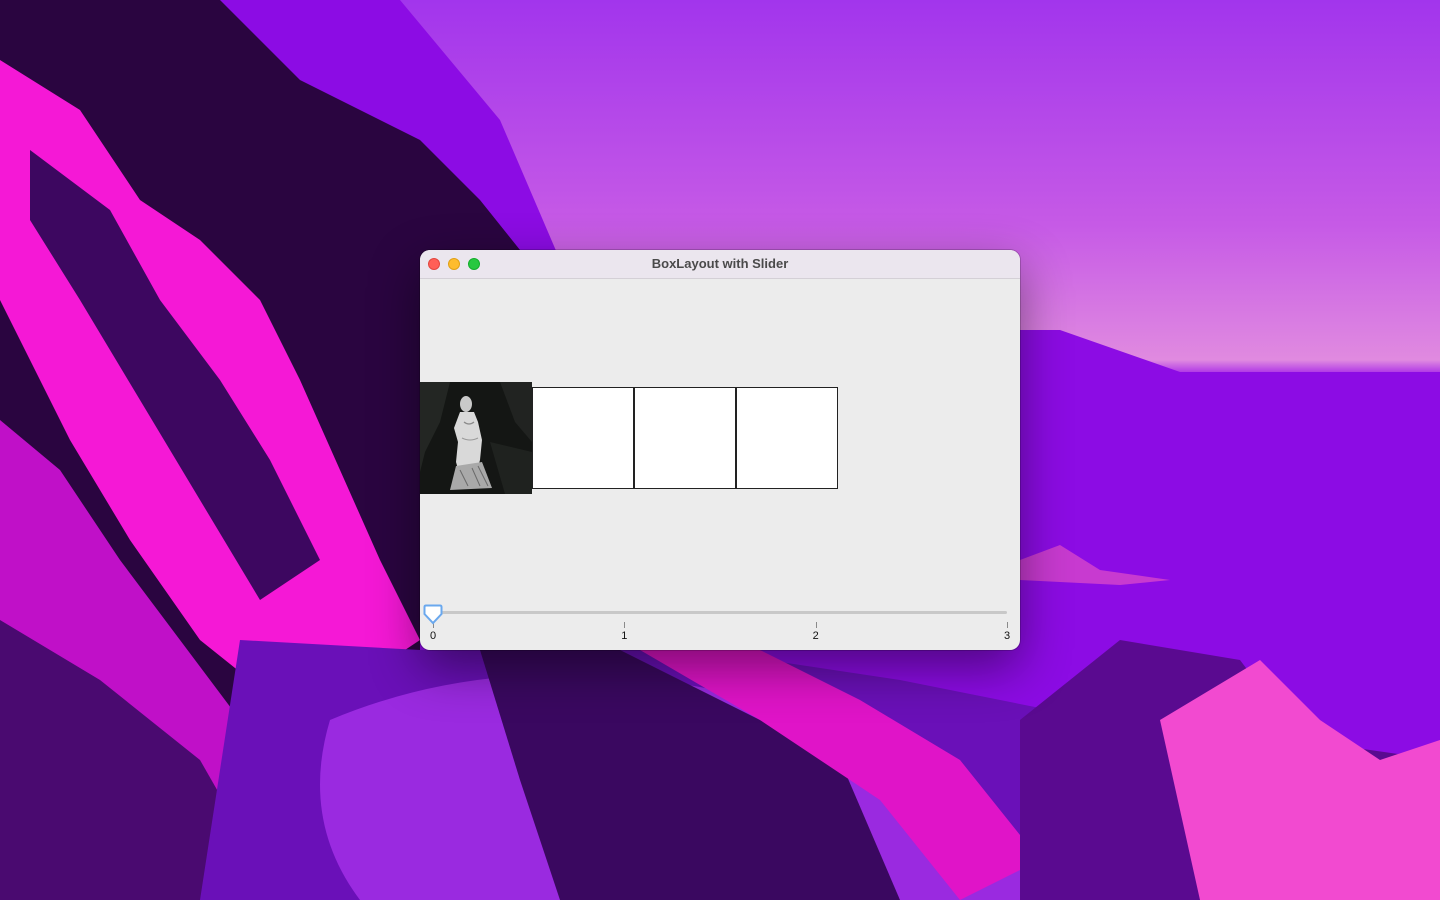 This screenshot has height=900, width=1440. I want to click on slider-tick-label: 3, so click(1007, 636).